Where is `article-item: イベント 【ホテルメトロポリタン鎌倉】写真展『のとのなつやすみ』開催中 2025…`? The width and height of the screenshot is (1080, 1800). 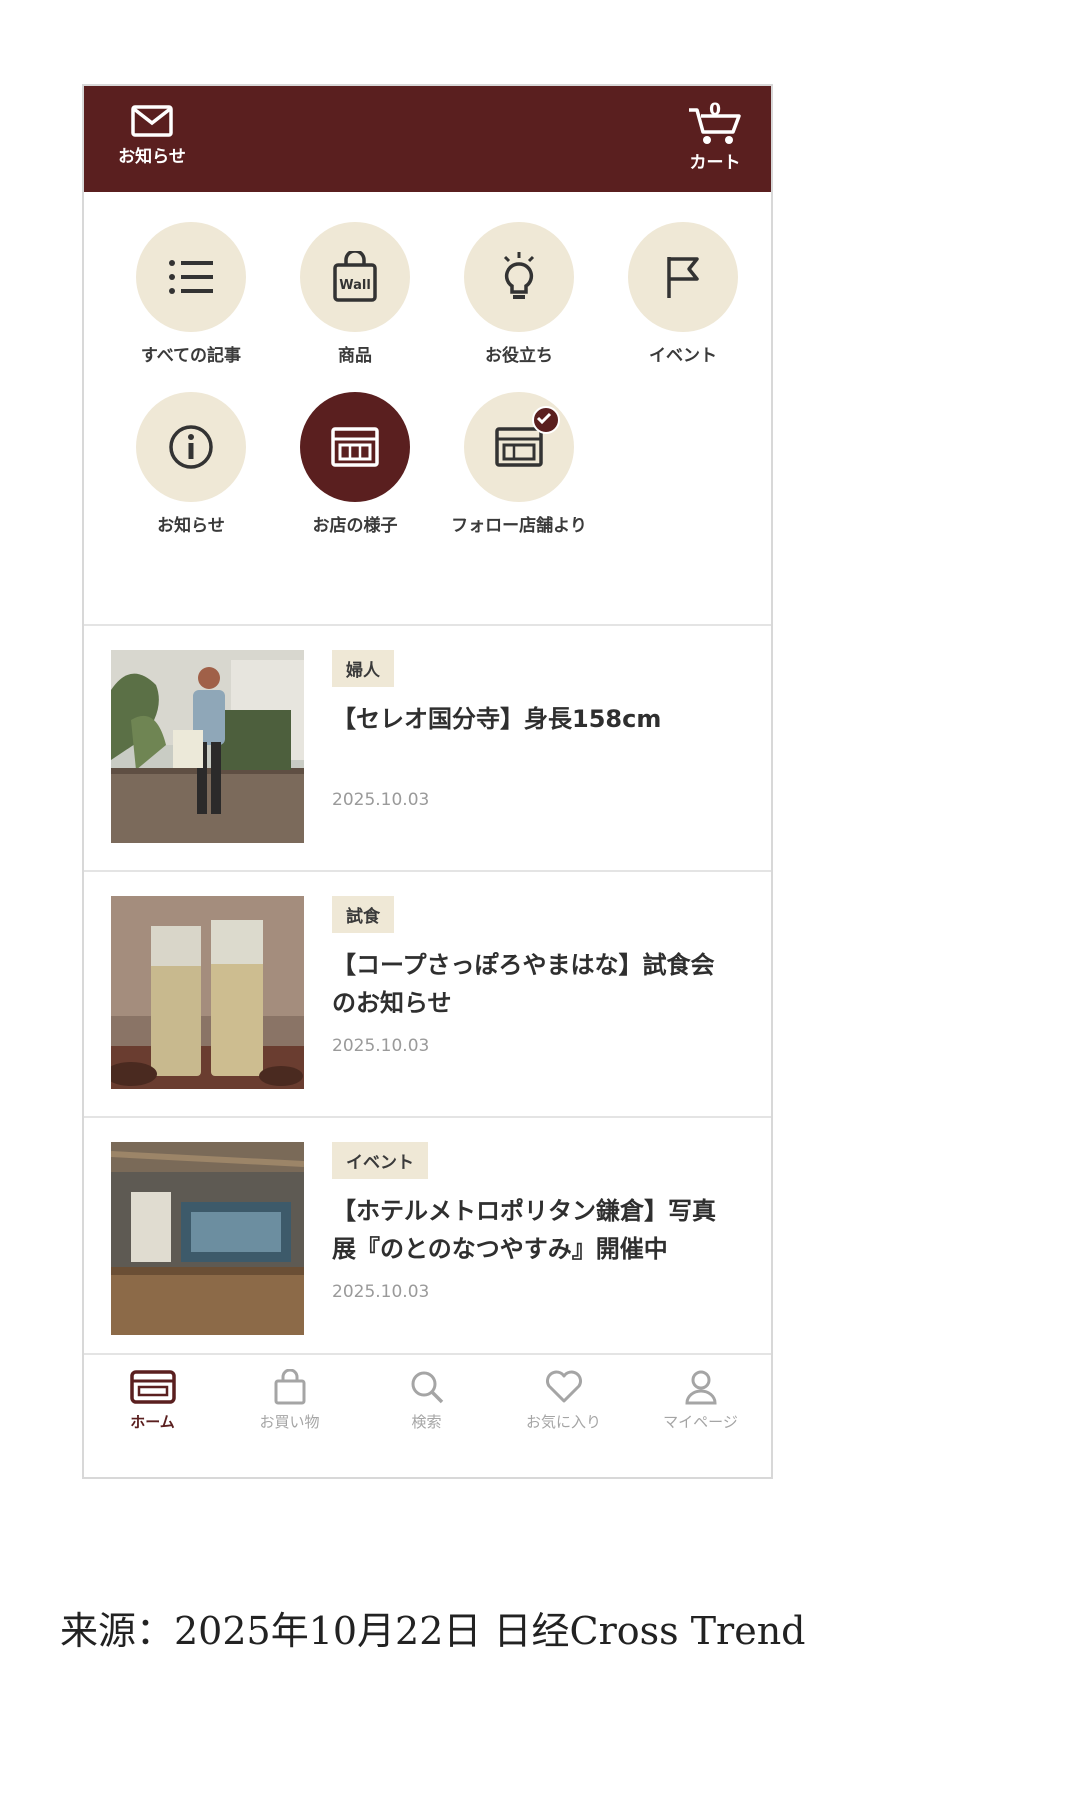 article-item: イベント 【ホテルメトロポリタン鎌倉】写真展『のとのなつやすみ』開催中 2025… is located at coordinates (427, 1240).